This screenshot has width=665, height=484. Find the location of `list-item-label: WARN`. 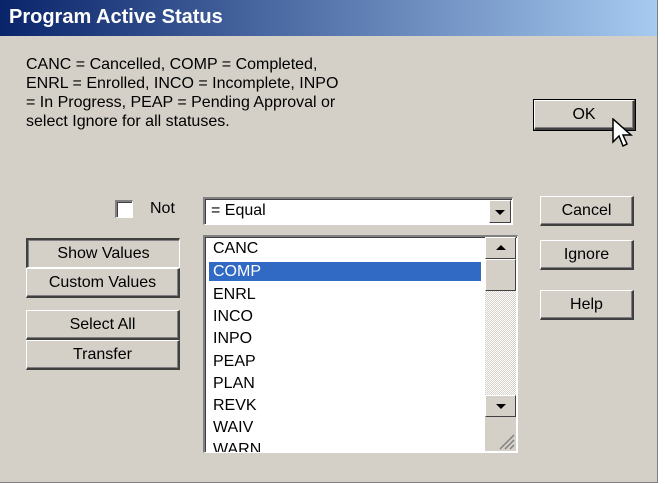

list-item-label: WARN is located at coordinates (237, 447).